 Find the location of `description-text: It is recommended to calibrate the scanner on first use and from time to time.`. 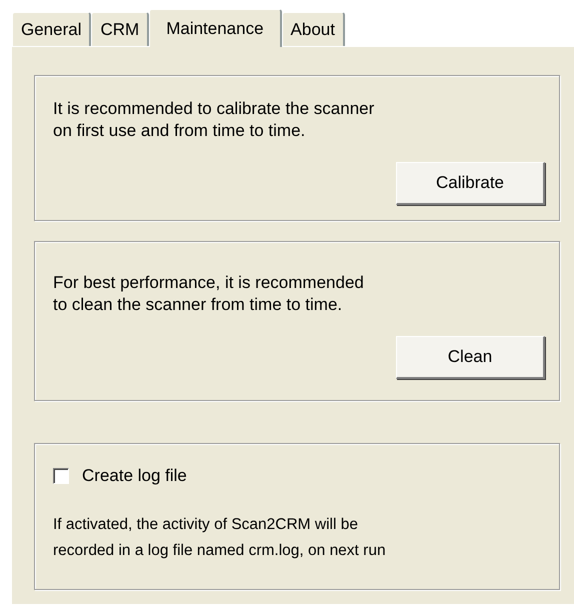

description-text: It is recommended to calibrate the scanner on first use and from time to time. is located at coordinates (214, 120).